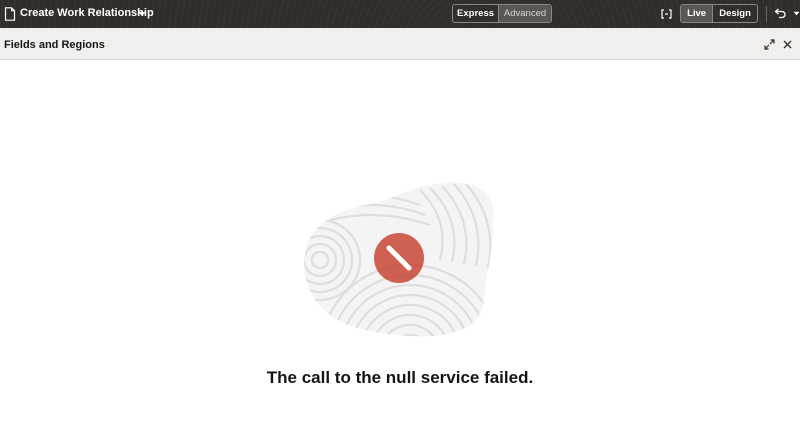 The height and width of the screenshot is (438, 800). What do you see at coordinates (524, 13) in the screenshot?
I see `advanced-button: Advanced` at bounding box center [524, 13].